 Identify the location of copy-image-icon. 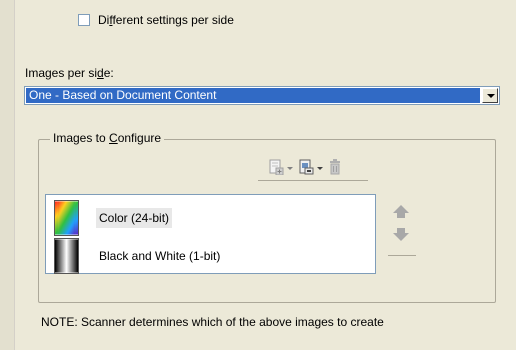
(306, 167).